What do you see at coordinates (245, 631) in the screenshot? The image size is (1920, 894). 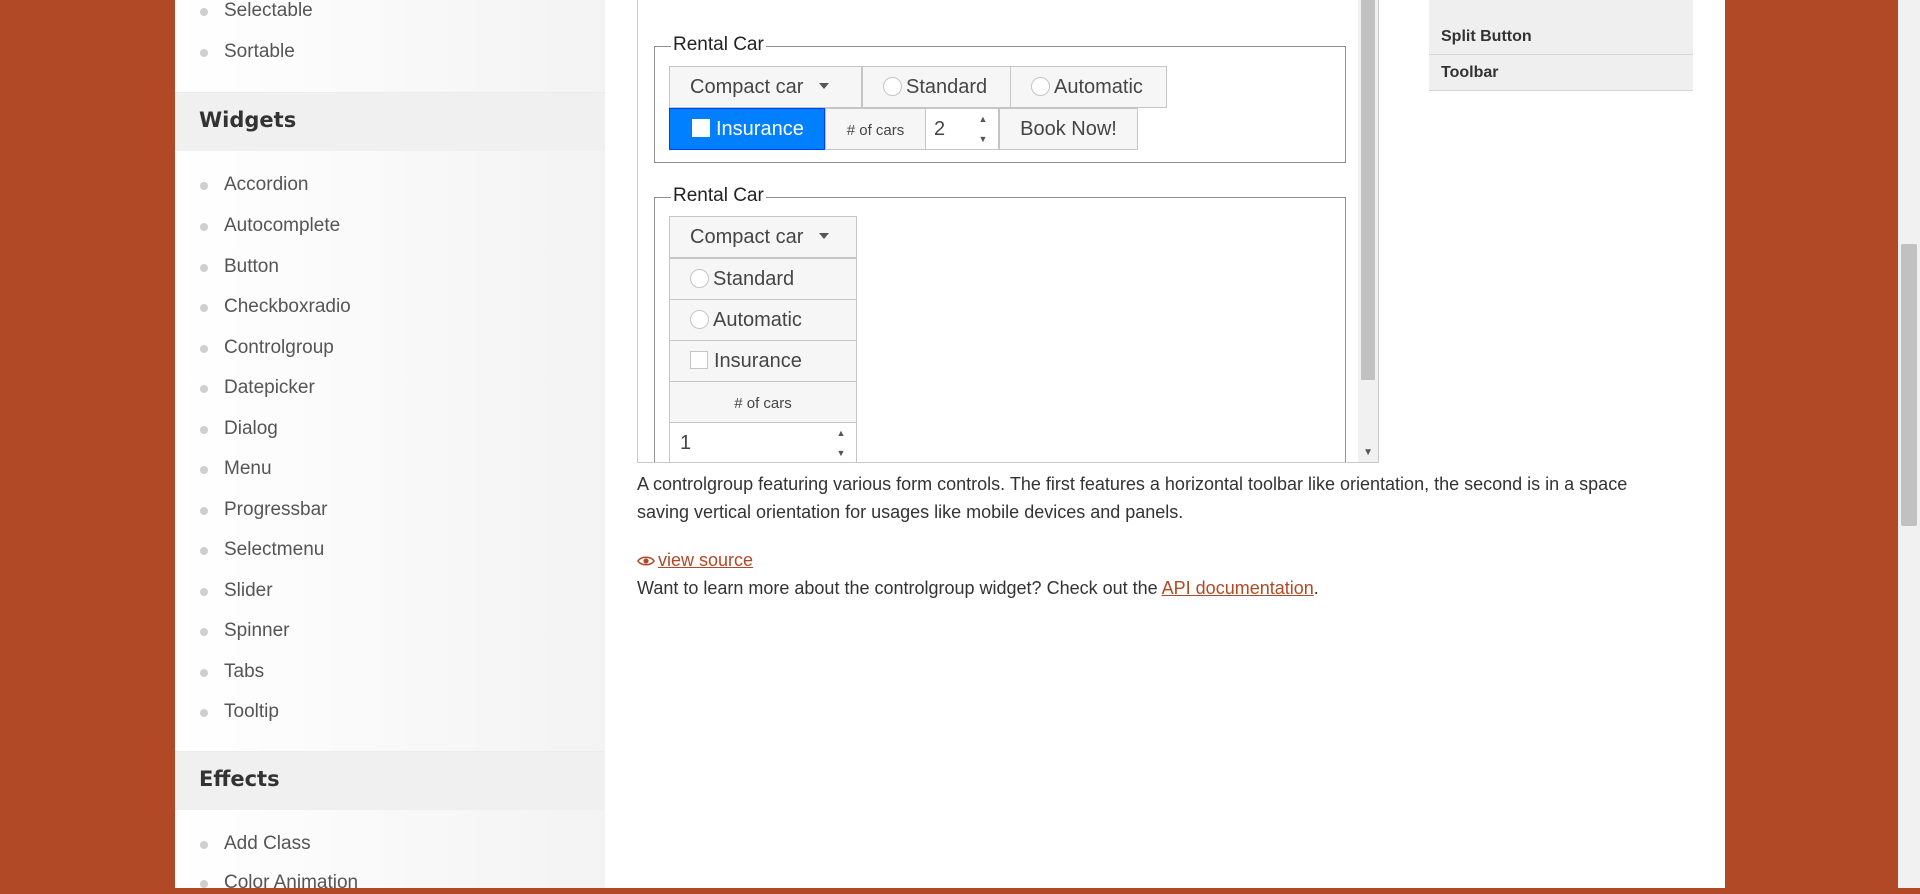 I see `sidebar-item: Spinner` at bounding box center [245, 631].